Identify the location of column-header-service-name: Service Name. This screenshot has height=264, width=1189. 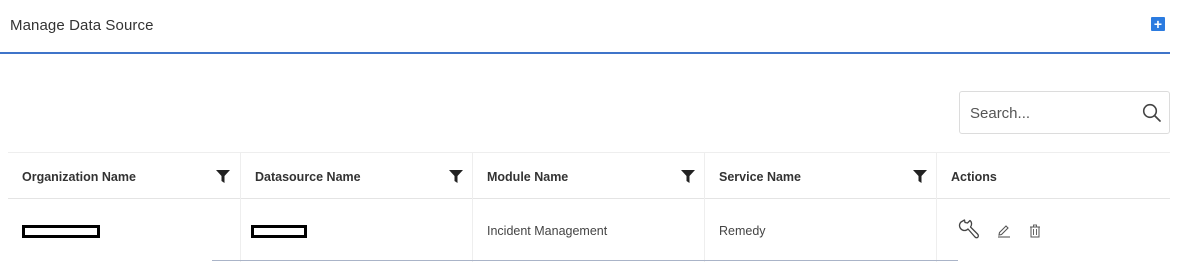
(820, 176).